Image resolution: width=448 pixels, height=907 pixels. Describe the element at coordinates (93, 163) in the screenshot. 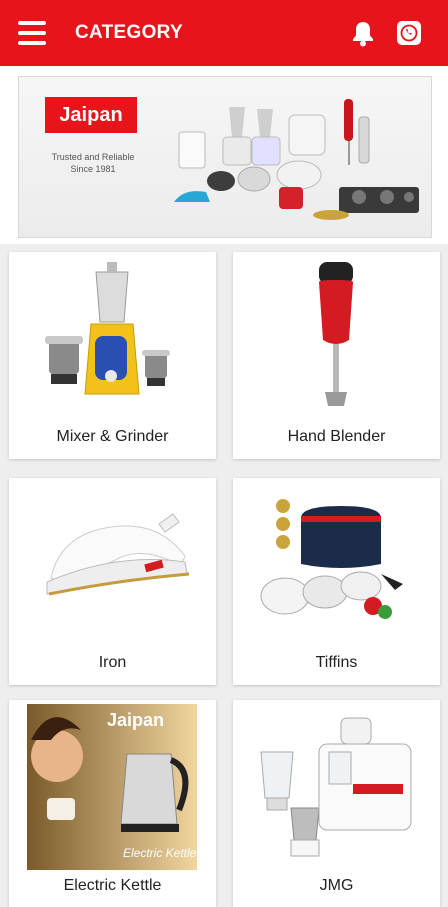

I see `banner-tagline: Trusted and Reliable Since 1981` at that location.